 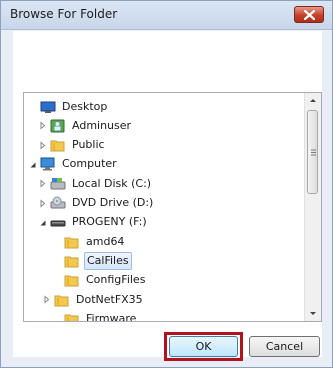 What do you see at coordinates (109, 299) in the screenshot?
I see `tree-item-label: DotNetFX35` at bounding box center [109, 299].